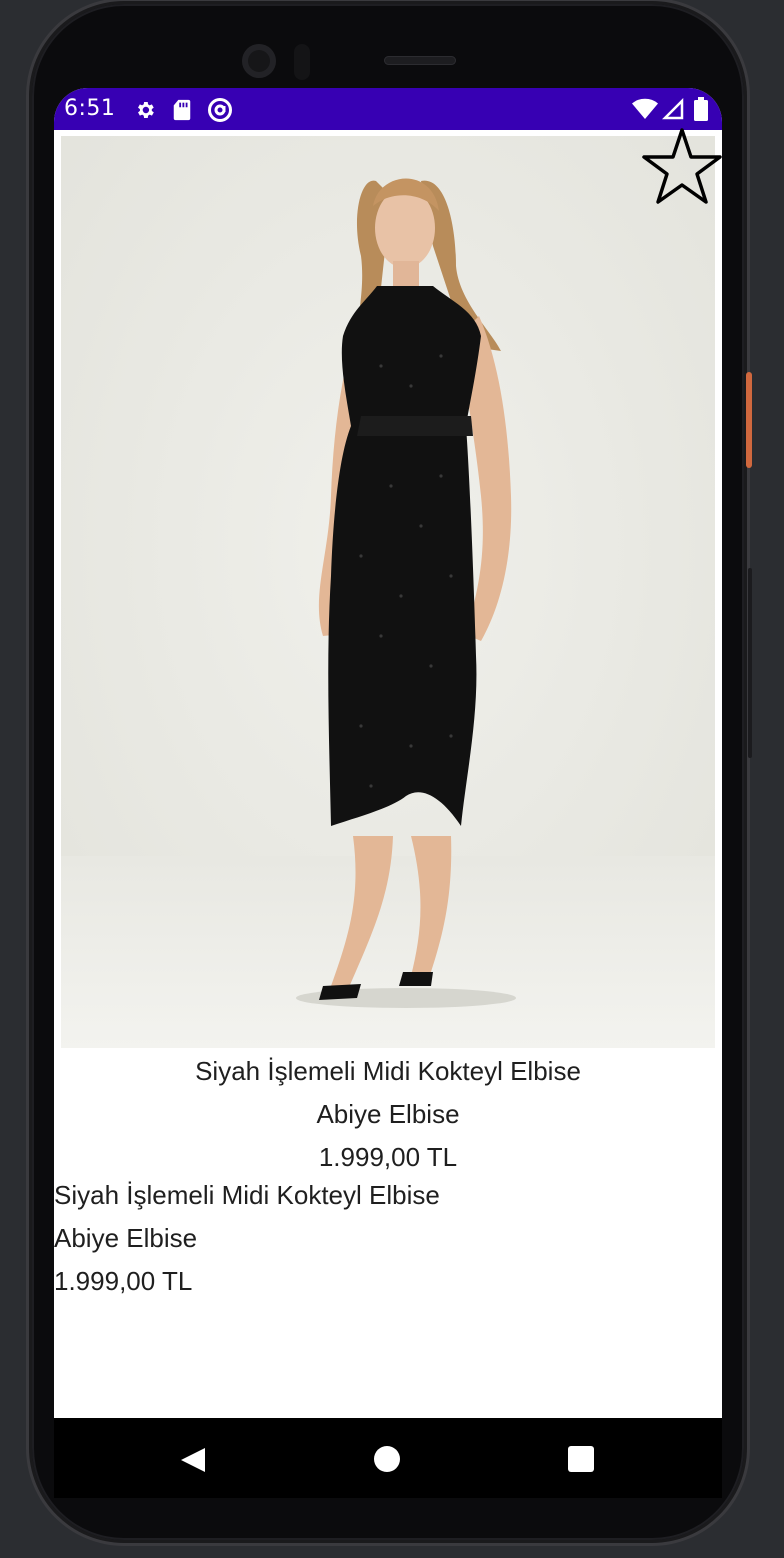  What do you see at coordinates (750, 663) in the screenshot?
I see `volume-rocker` at bounding box center [750, 663].